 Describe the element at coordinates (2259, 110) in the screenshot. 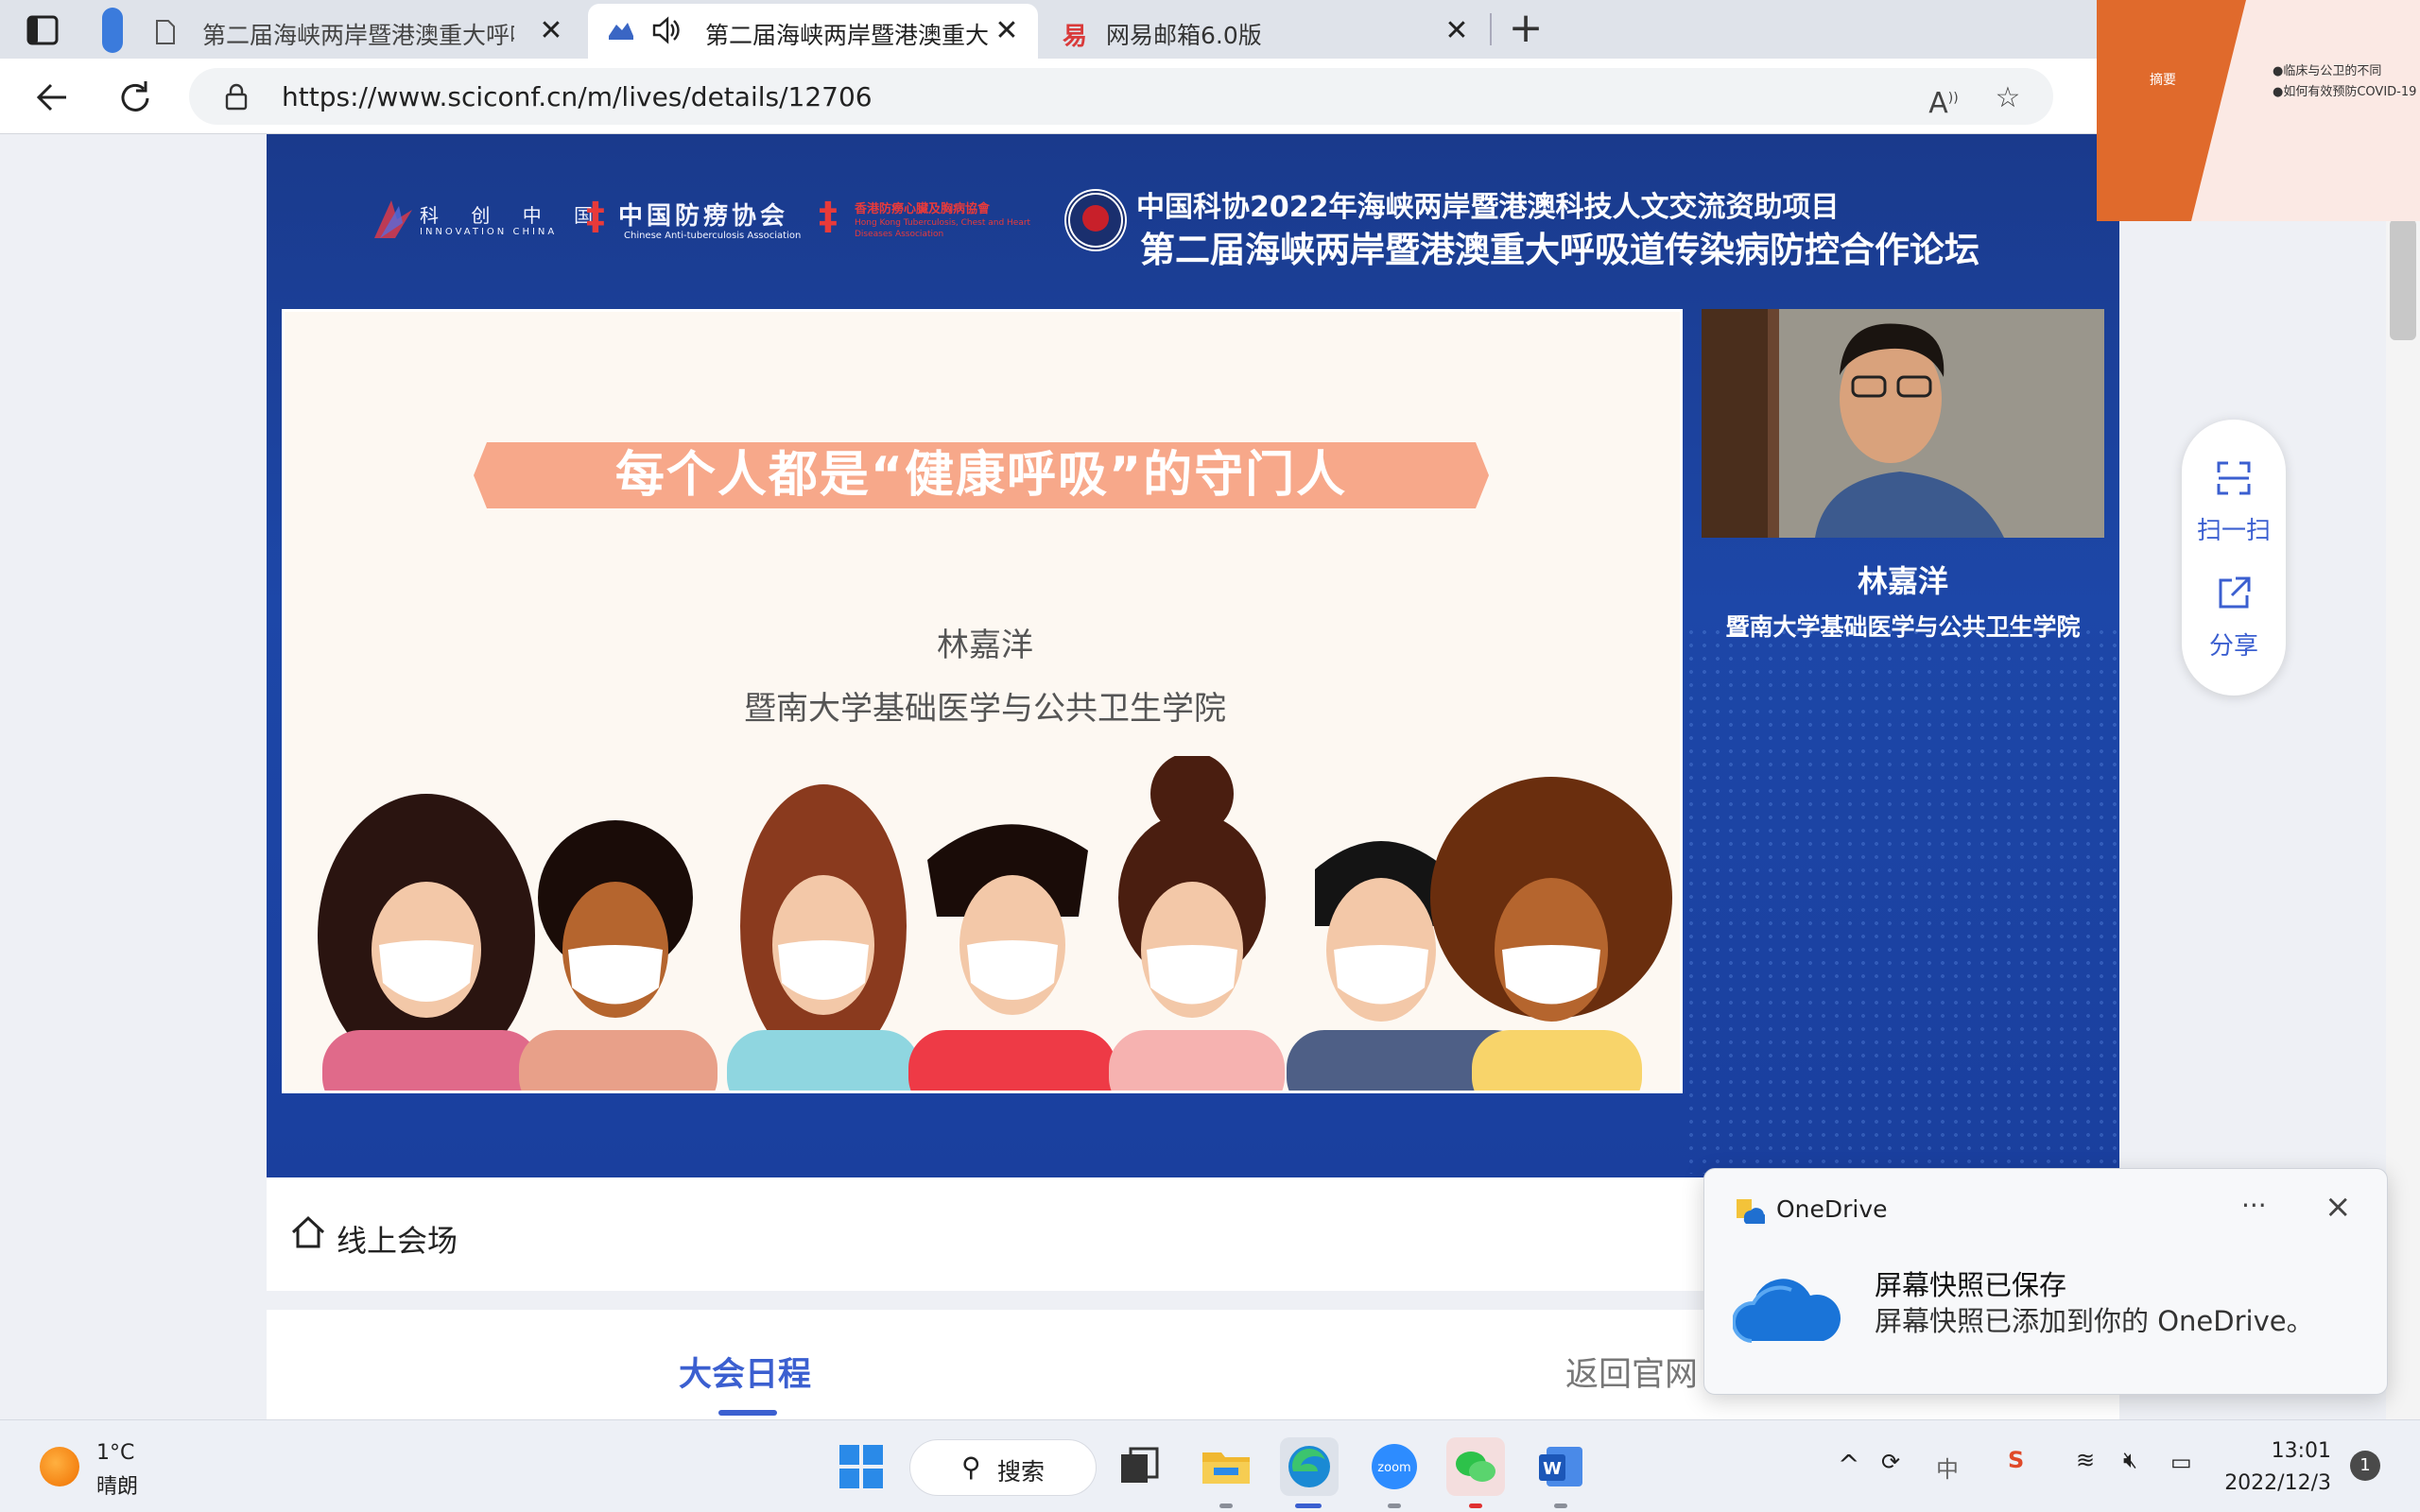

I see `slide-preview-thumbnail: 摘要 ●临床与公卫的不同 ●如何有效预防COVID-19` at that location.